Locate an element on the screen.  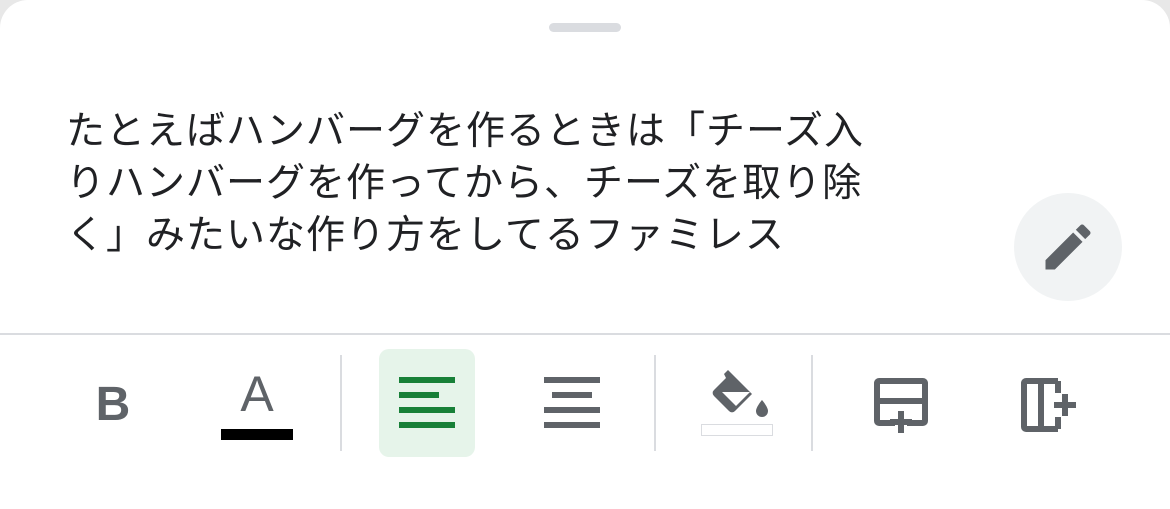
cell-text-line-2: りハンバーグを作ってから、チーズを取り除 is located at coordinates (464, 183).